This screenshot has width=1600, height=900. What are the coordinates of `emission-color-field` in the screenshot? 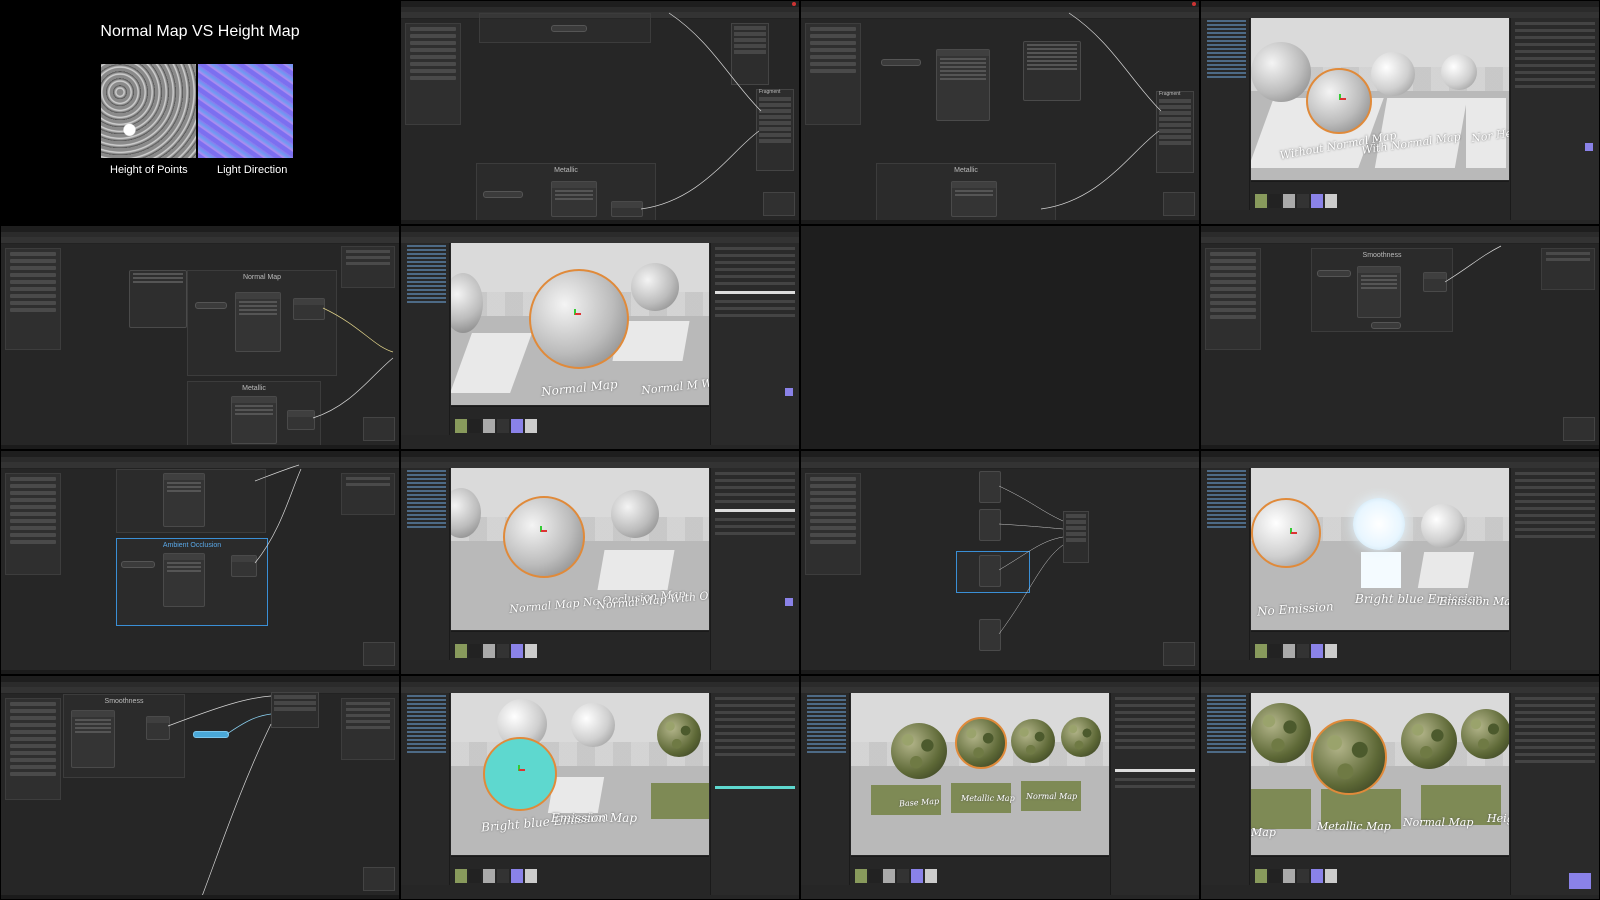 It's located at (755, 787).